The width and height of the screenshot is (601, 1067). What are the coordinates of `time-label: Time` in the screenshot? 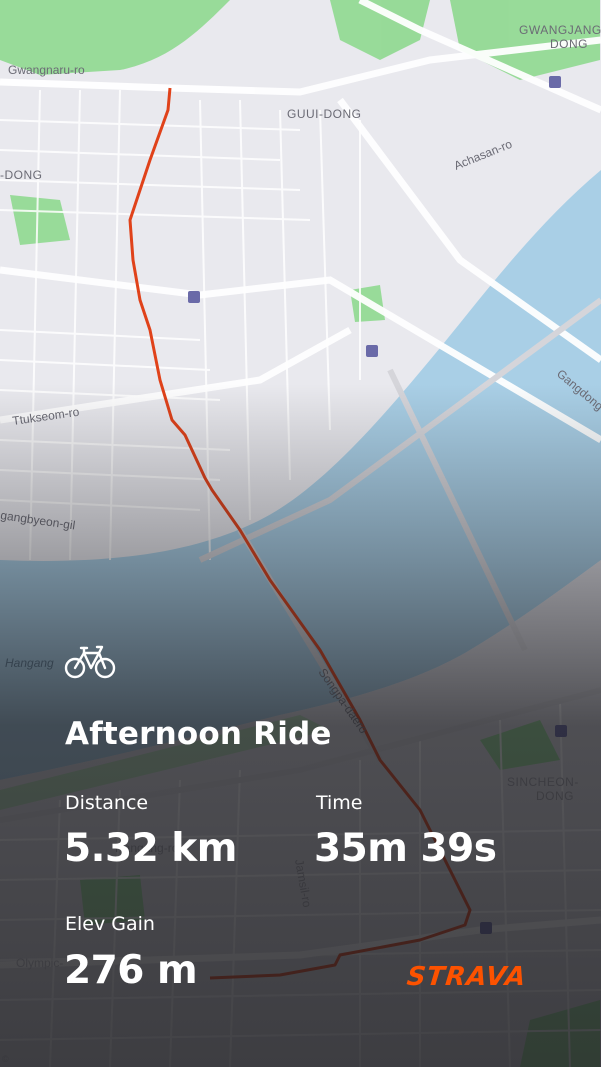 It's located at (339, 803).